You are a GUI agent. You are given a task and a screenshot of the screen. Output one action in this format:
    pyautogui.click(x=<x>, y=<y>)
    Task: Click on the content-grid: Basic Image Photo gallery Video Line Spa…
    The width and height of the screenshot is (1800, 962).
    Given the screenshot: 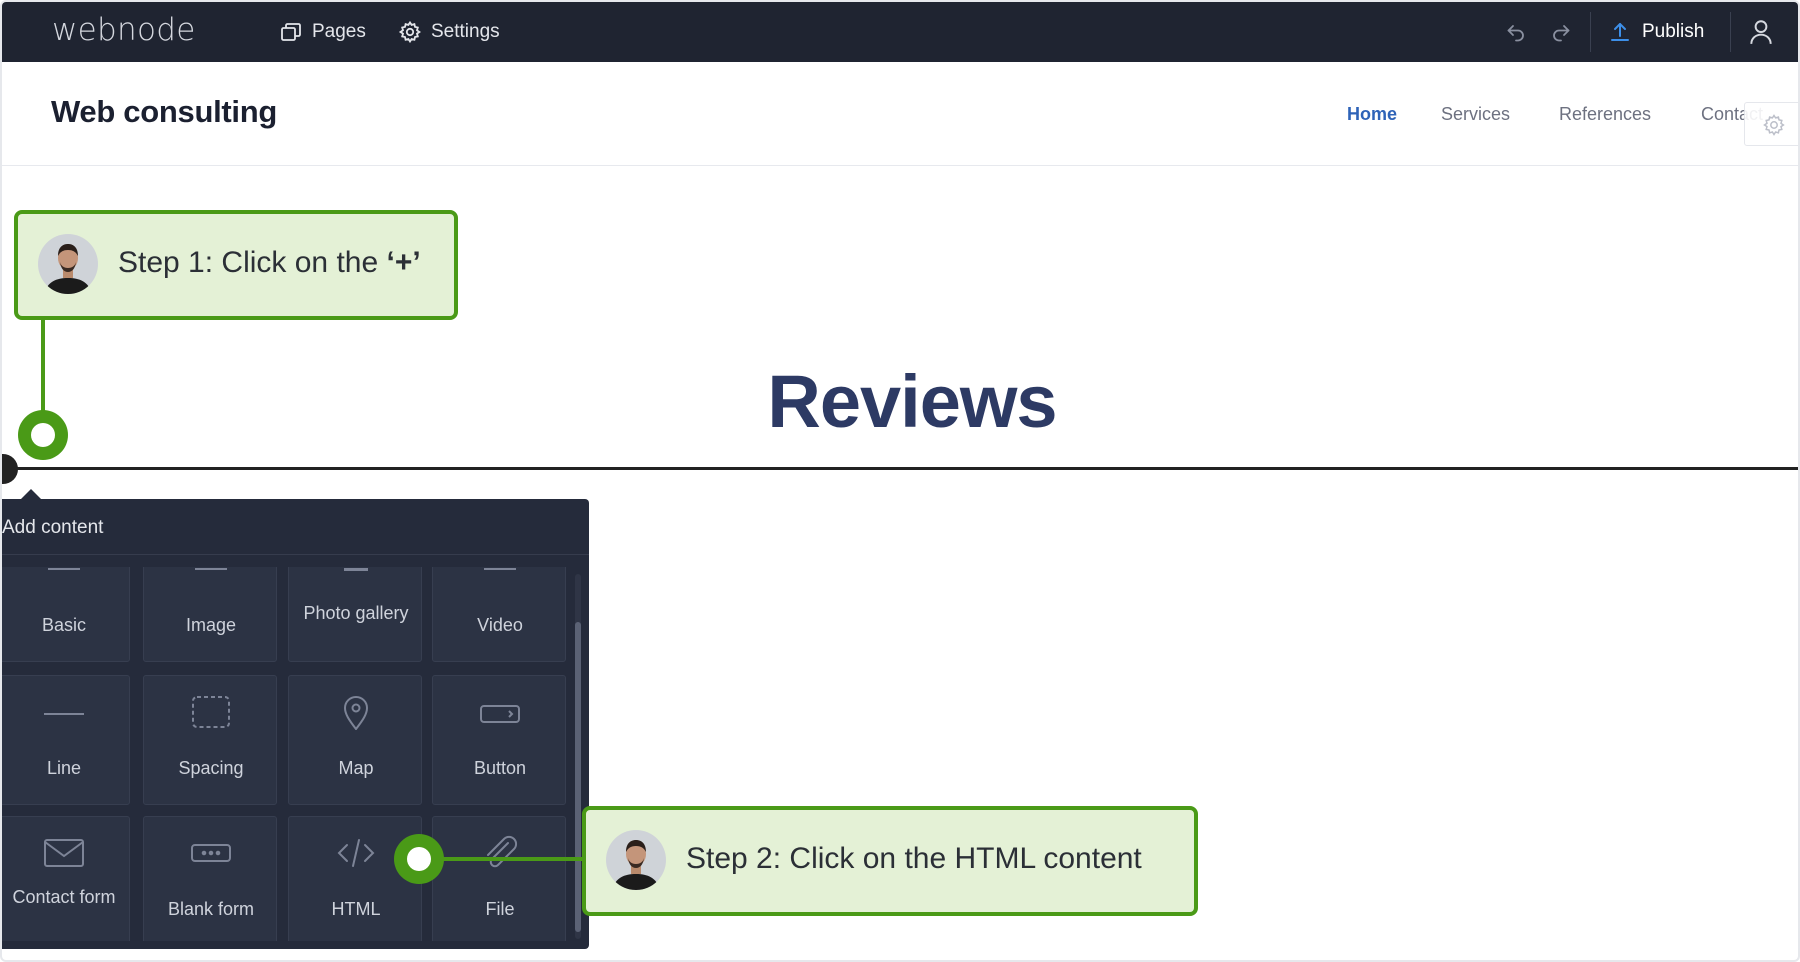 What is the action you would take?
    pyautogui.click(x=287, y=754)
    